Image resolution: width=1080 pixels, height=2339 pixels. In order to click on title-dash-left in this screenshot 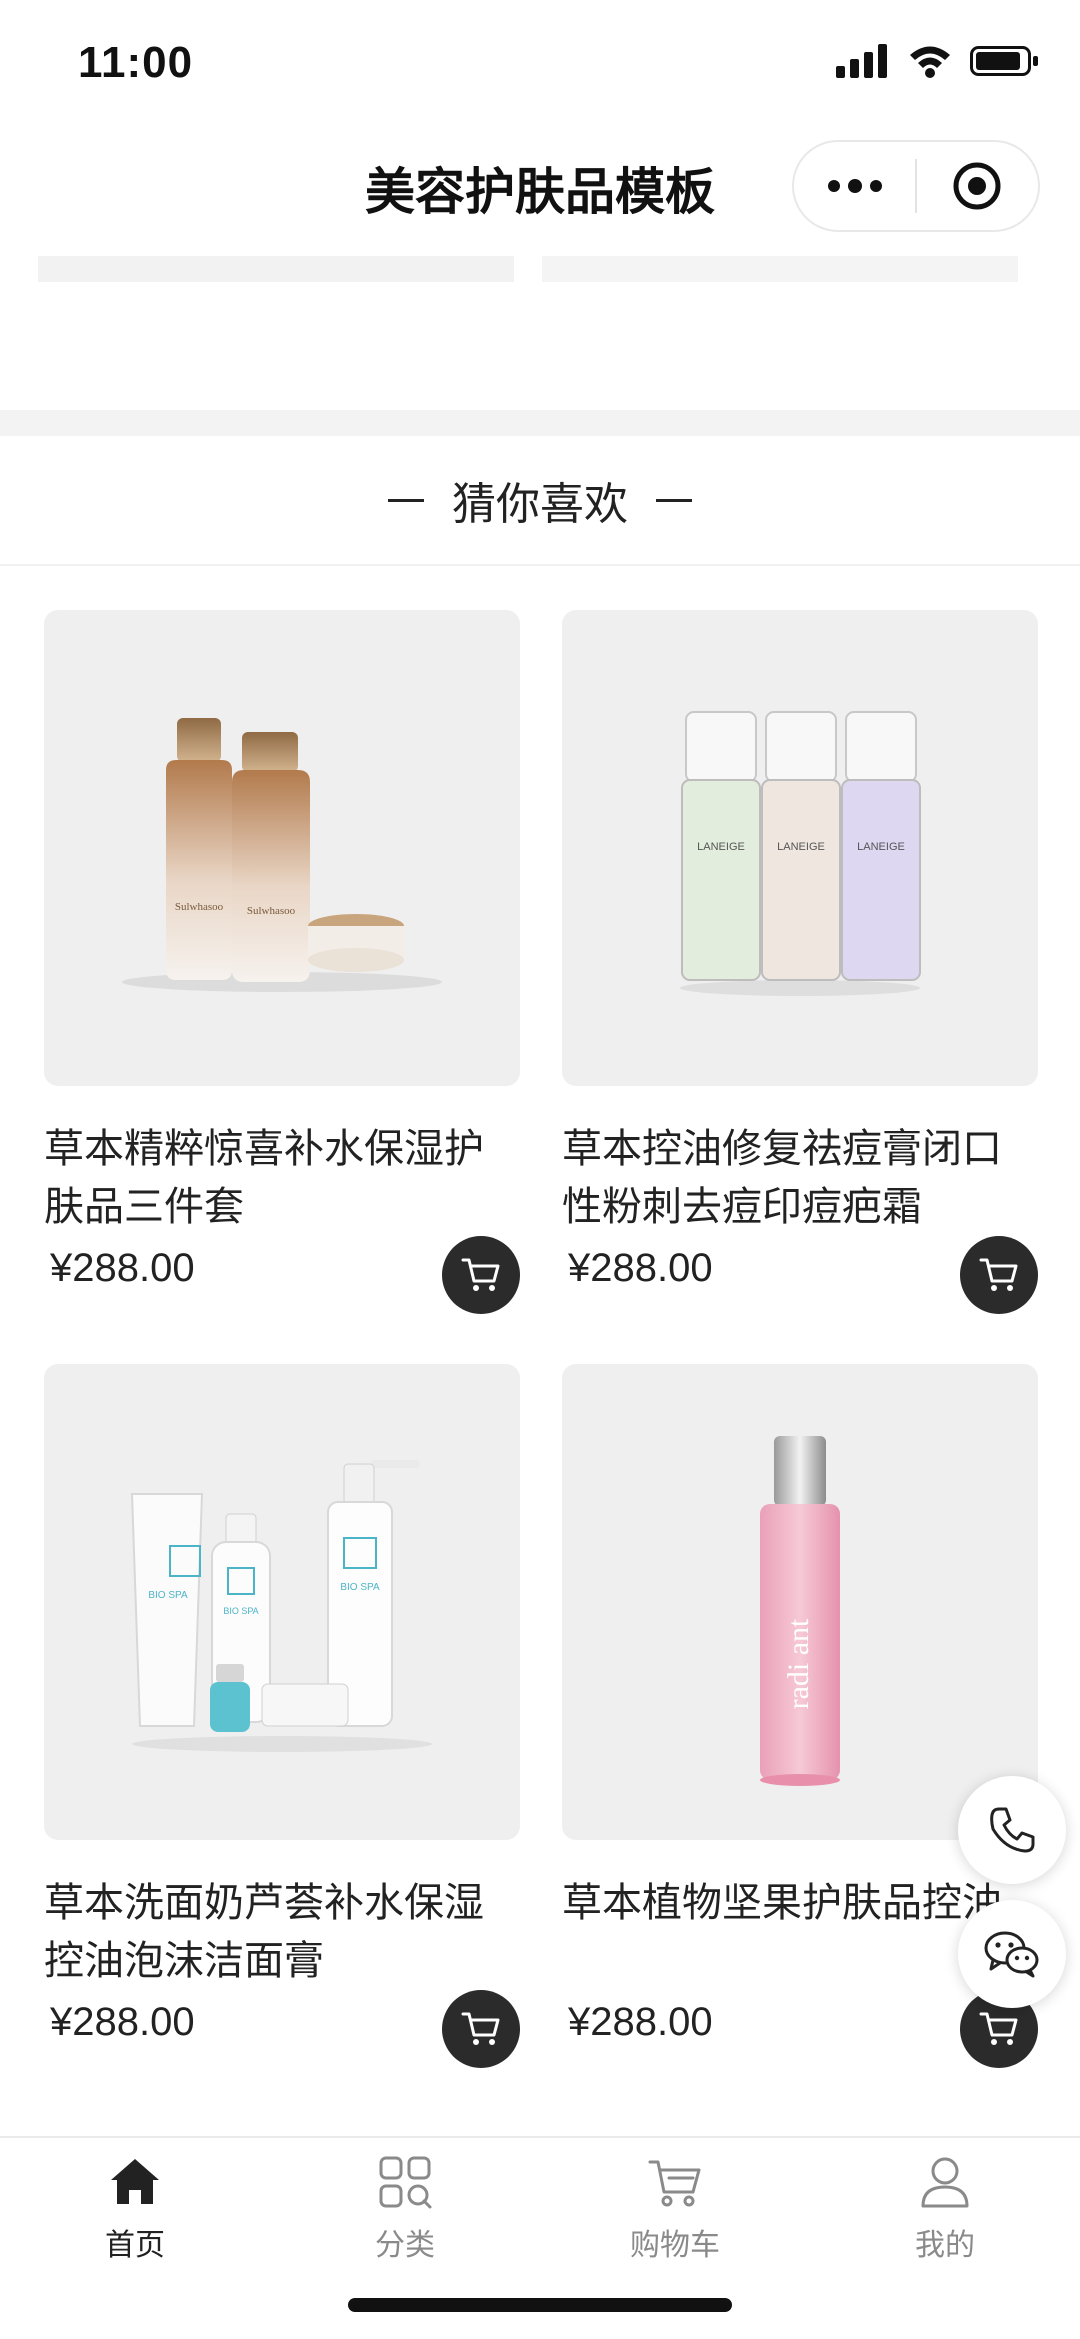, I will do `click(406, 500)`.